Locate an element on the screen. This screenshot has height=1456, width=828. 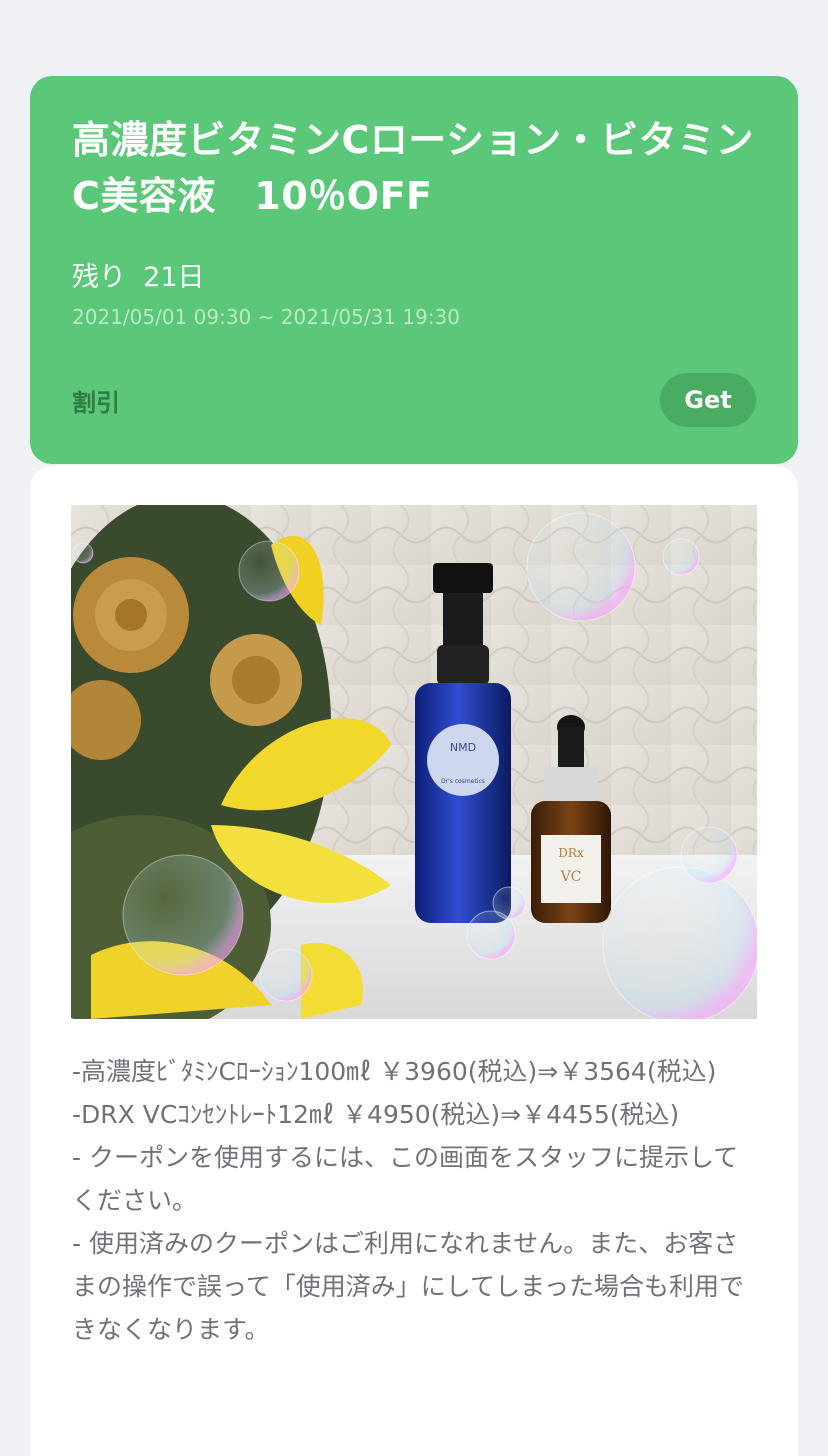
coupon-title: 高濃度ビタミンCローション・ビタミンC美容液 10％OFF is located at coordinates (413, 168).